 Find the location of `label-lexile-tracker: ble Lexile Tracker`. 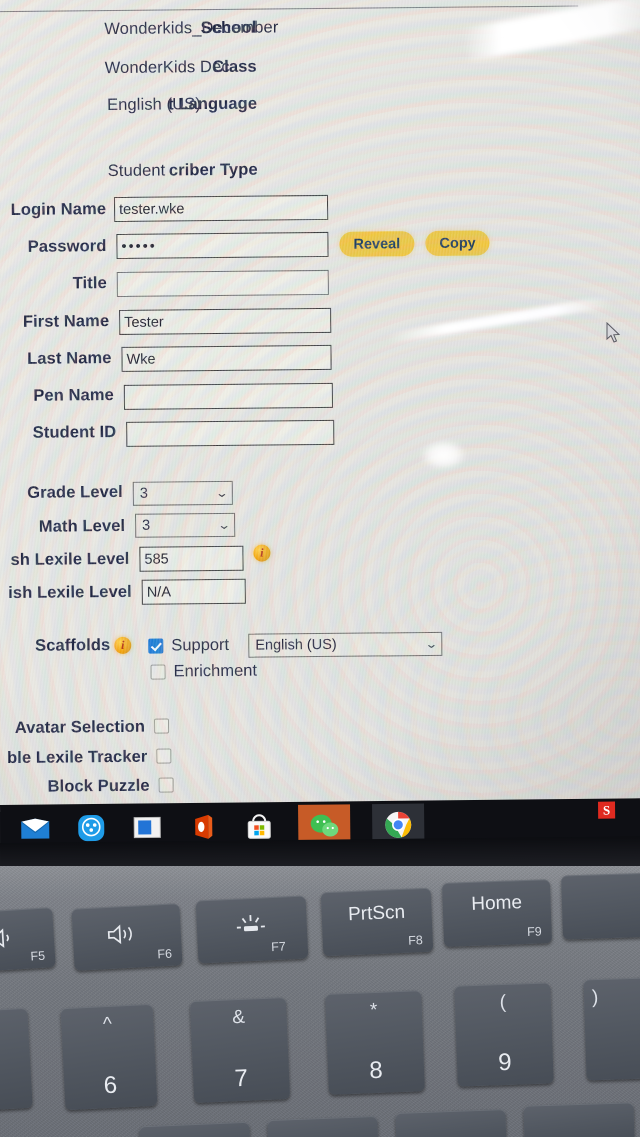

label-lexile-tracker: ble Lexile Tracker is located at coordinates (77, 757).